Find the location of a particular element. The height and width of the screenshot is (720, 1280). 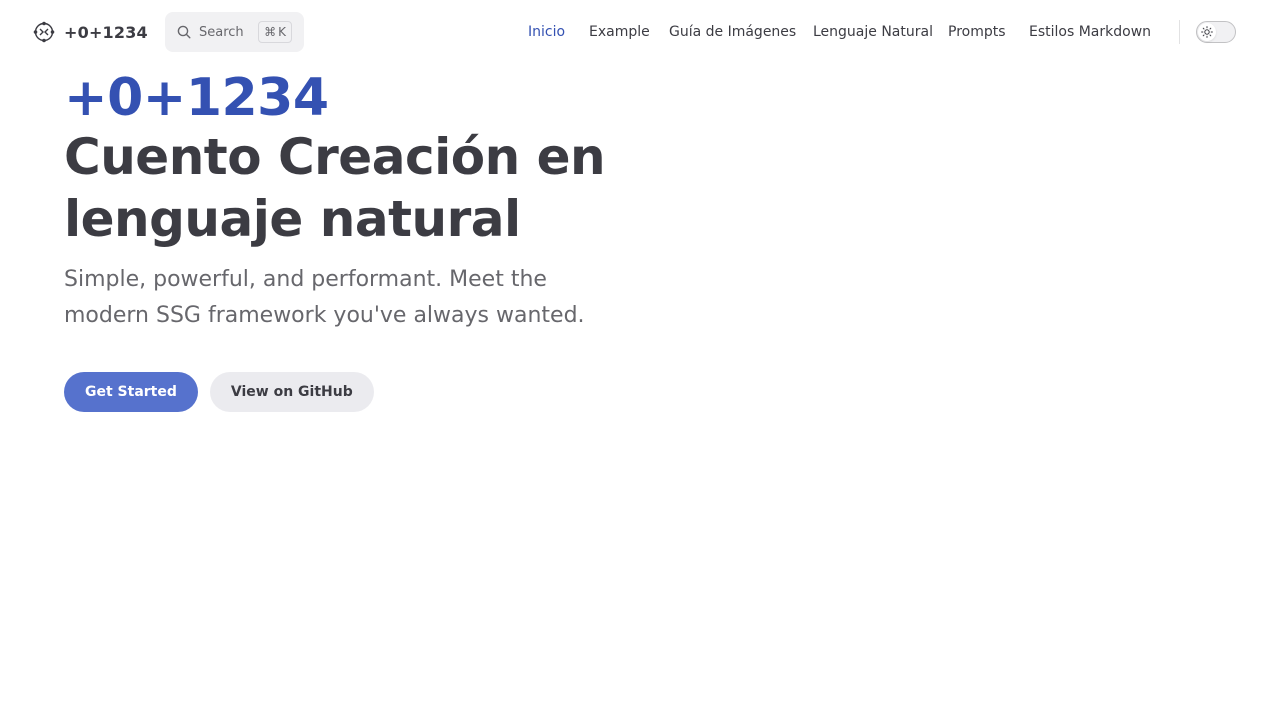

hero-actions: Get Started View on GitHub is located at coordinates (219, 392).